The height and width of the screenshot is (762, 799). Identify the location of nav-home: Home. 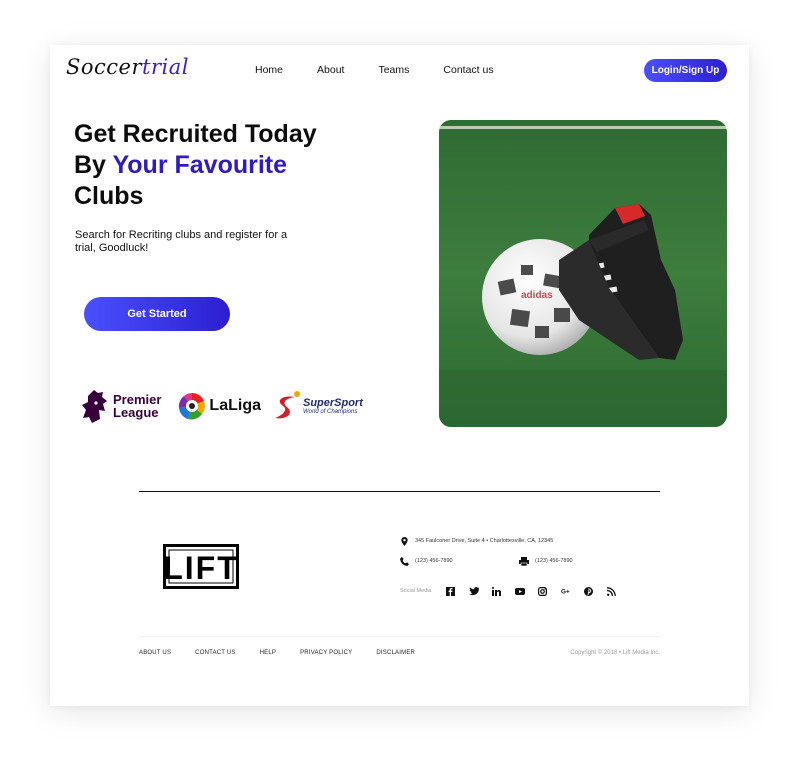
(269, 70).